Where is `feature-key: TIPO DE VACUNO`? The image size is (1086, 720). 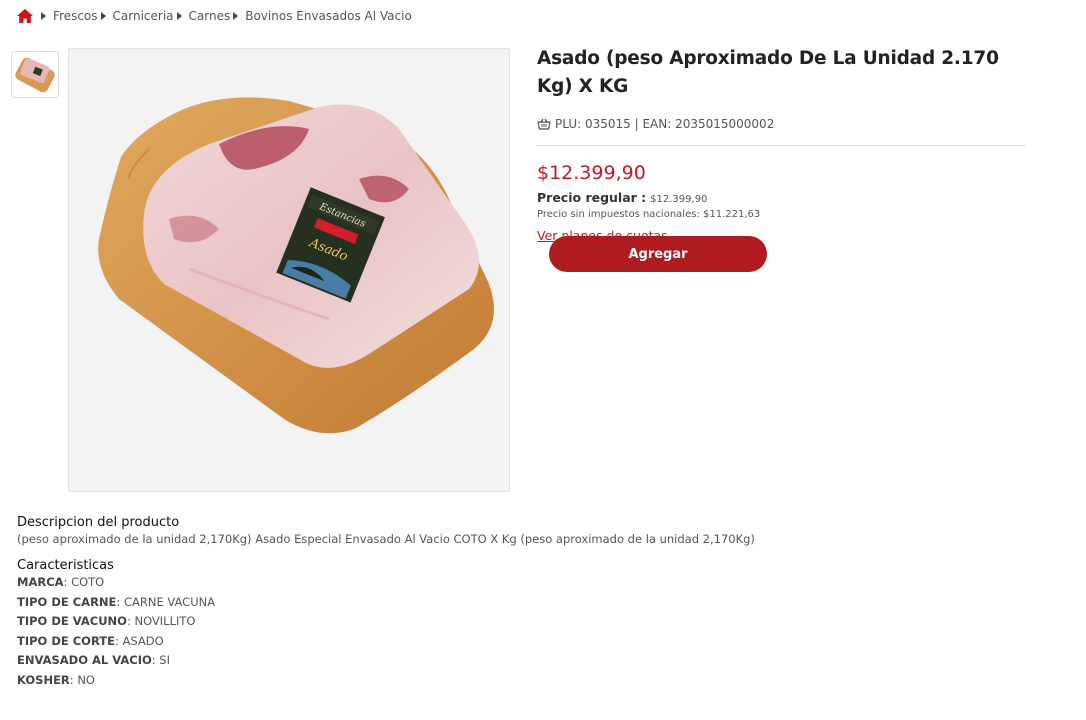
feature-key: TIPO DE VACUNO is located at coordinates (72, 621).